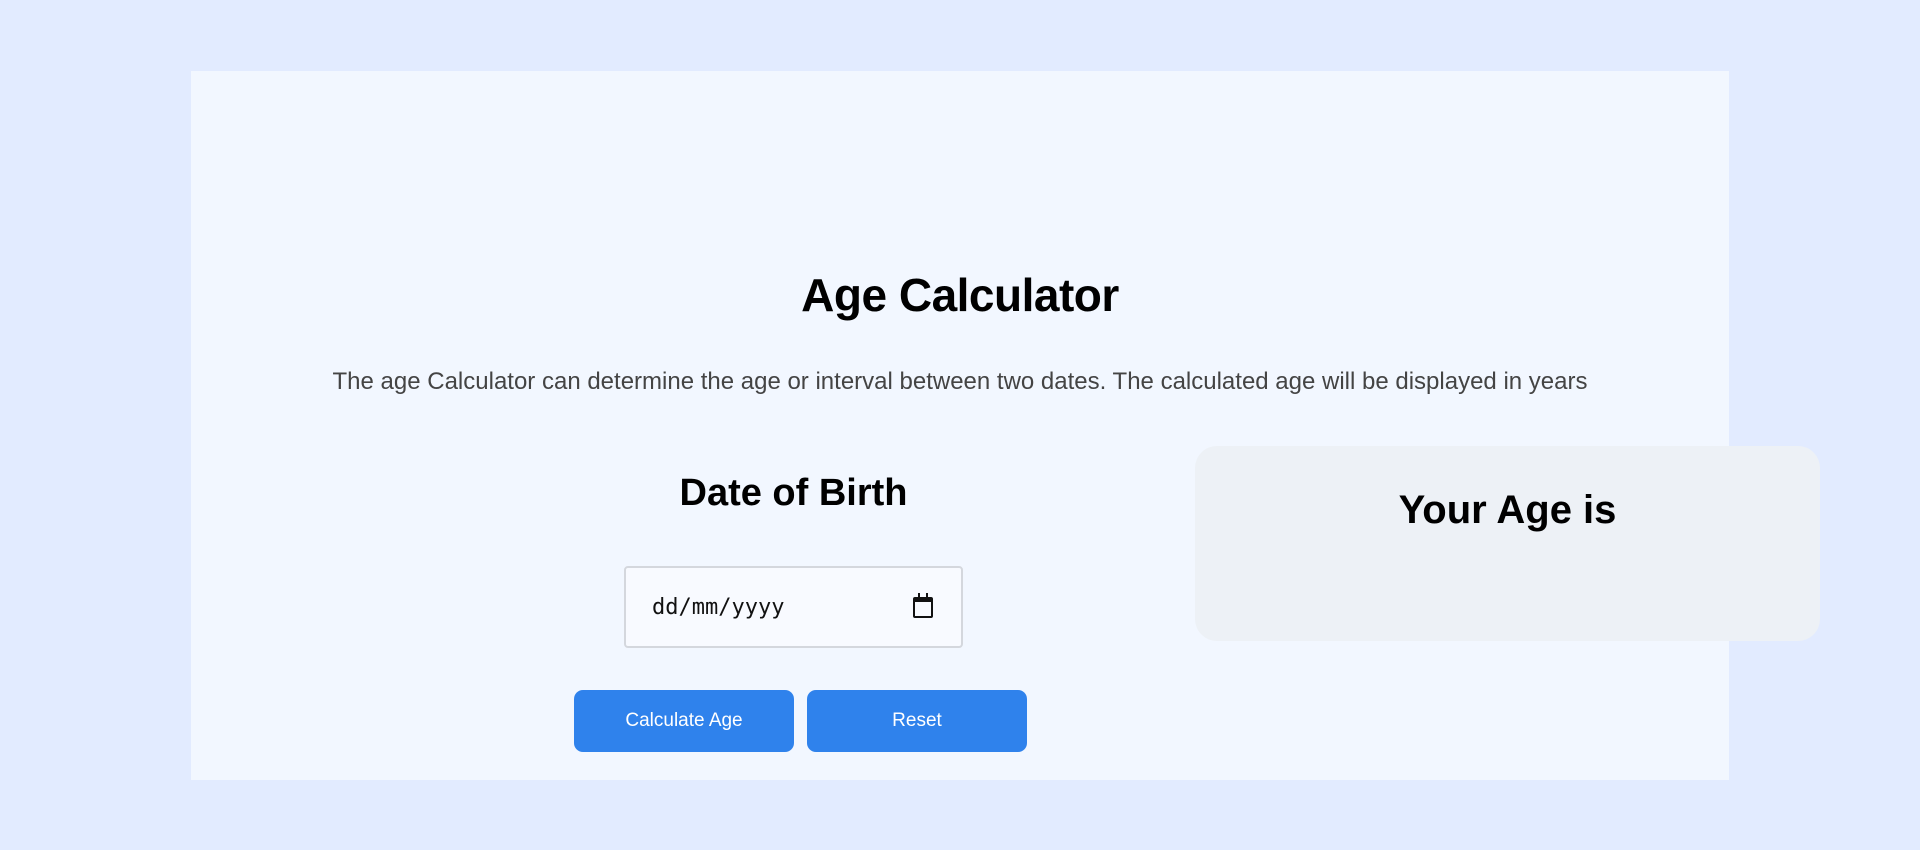 This screenshot has width=1920, height=850. Describe the element at coordinates (684, 721) in the screenshot. I see `calculate-age-button: Calculate Age` at that location.